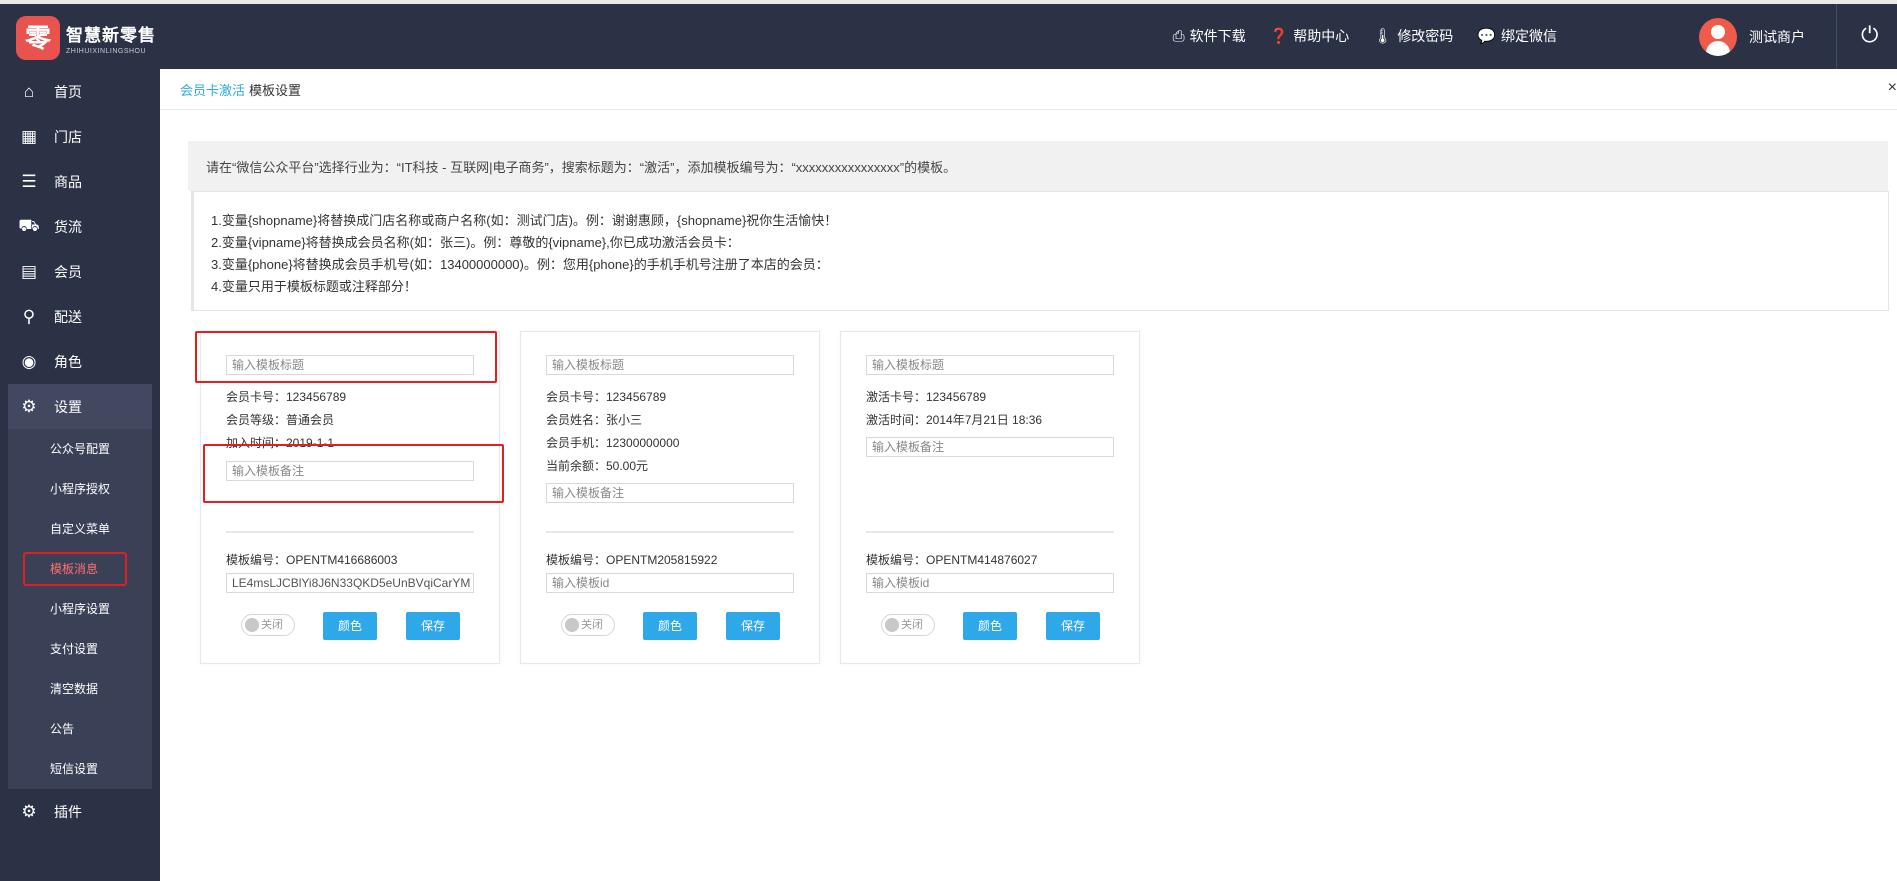 The image size is (1897, 881). Describe the element at coordinates (1383, 36) in the screenshot. I see `thermometer-icon: 🌡` at that location.